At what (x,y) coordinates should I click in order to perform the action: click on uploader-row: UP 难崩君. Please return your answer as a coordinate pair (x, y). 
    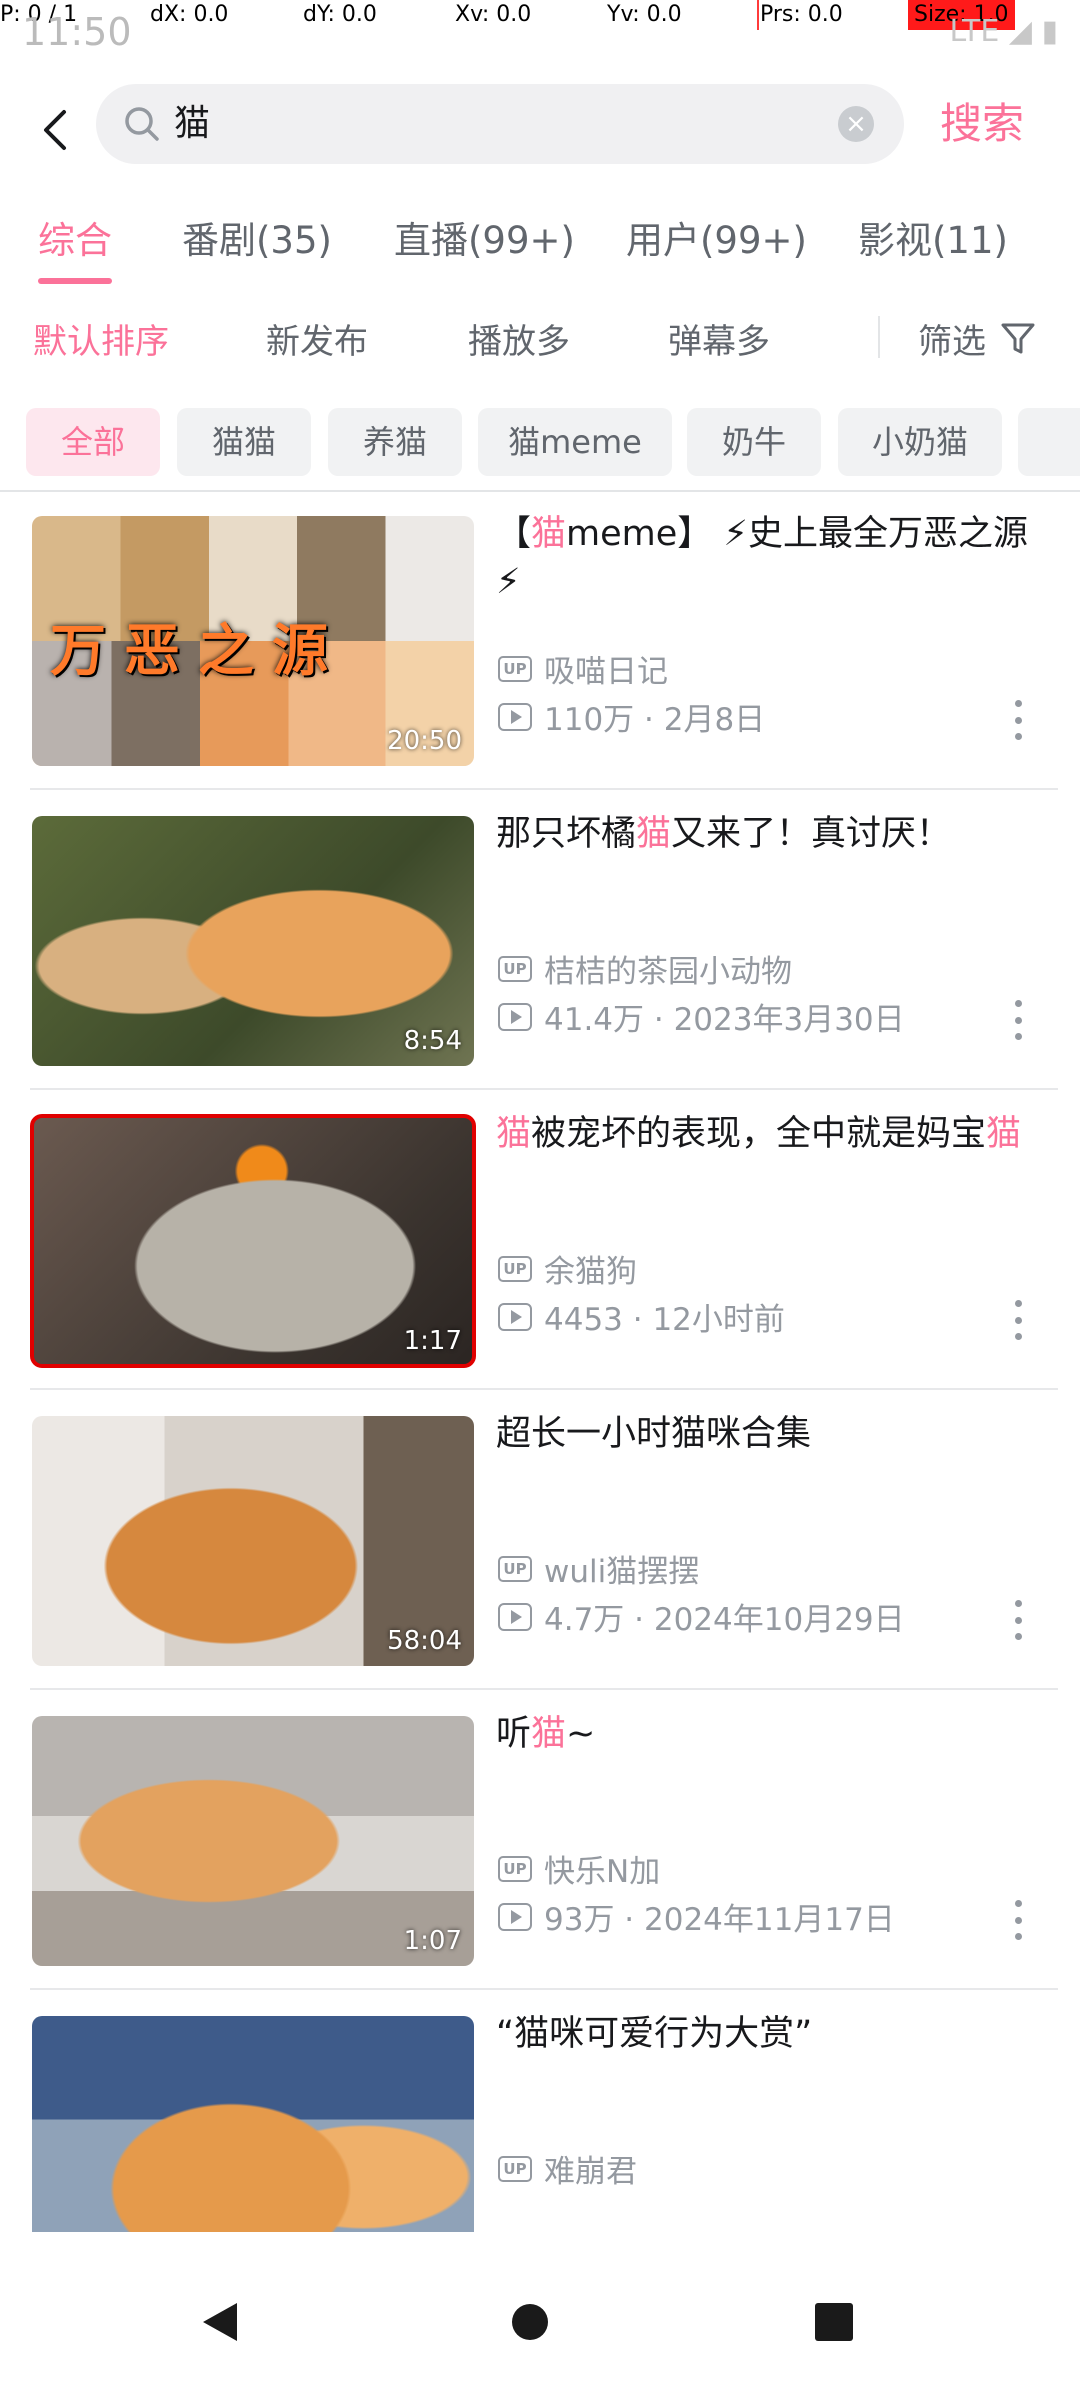
    Looking at the image, I should click on (567, 2168).